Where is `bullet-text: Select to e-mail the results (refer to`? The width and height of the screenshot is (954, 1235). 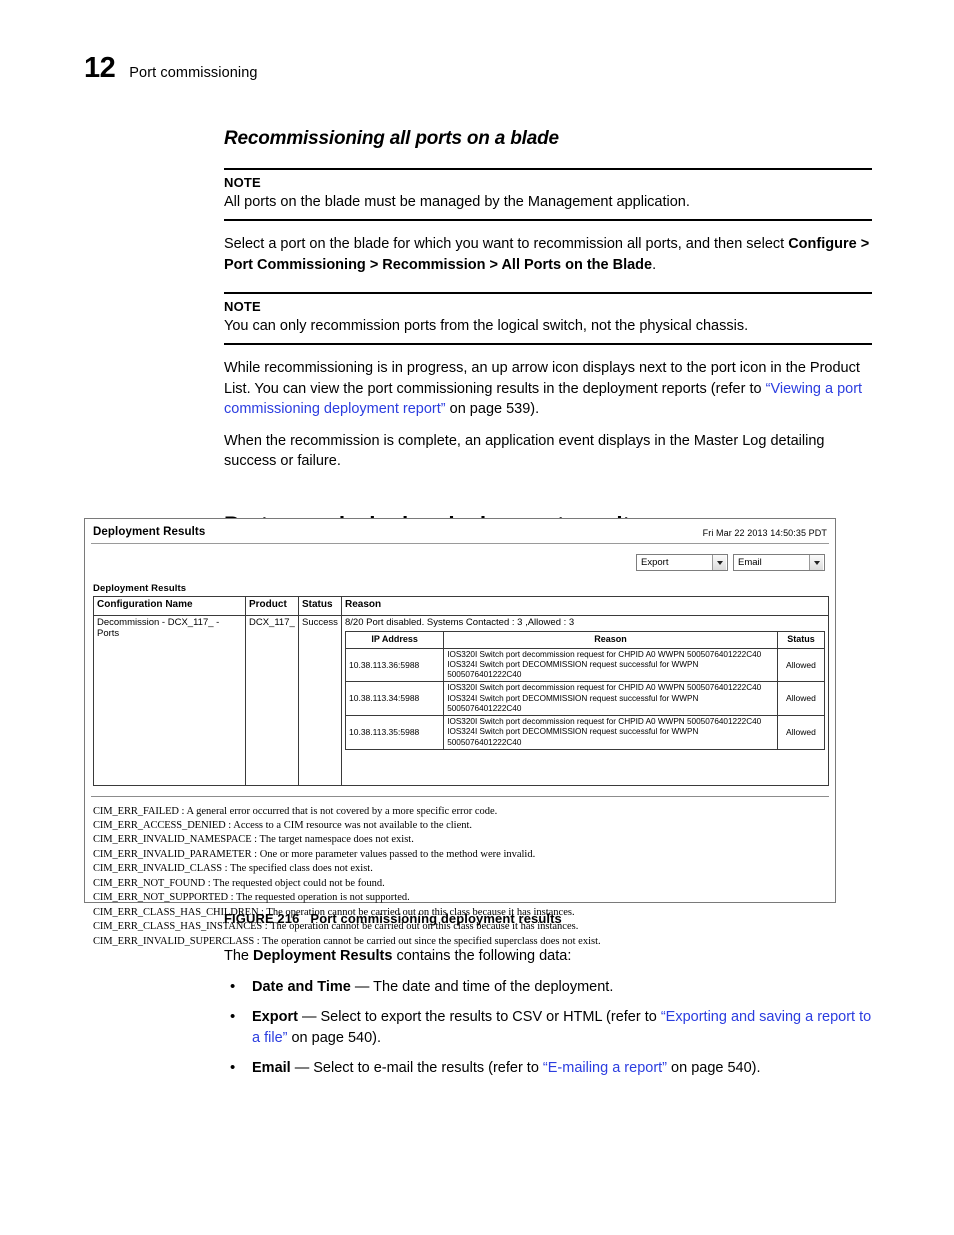 bullet-text: Select to e-mail the results (refer to is located at coordinates (428, 1068).